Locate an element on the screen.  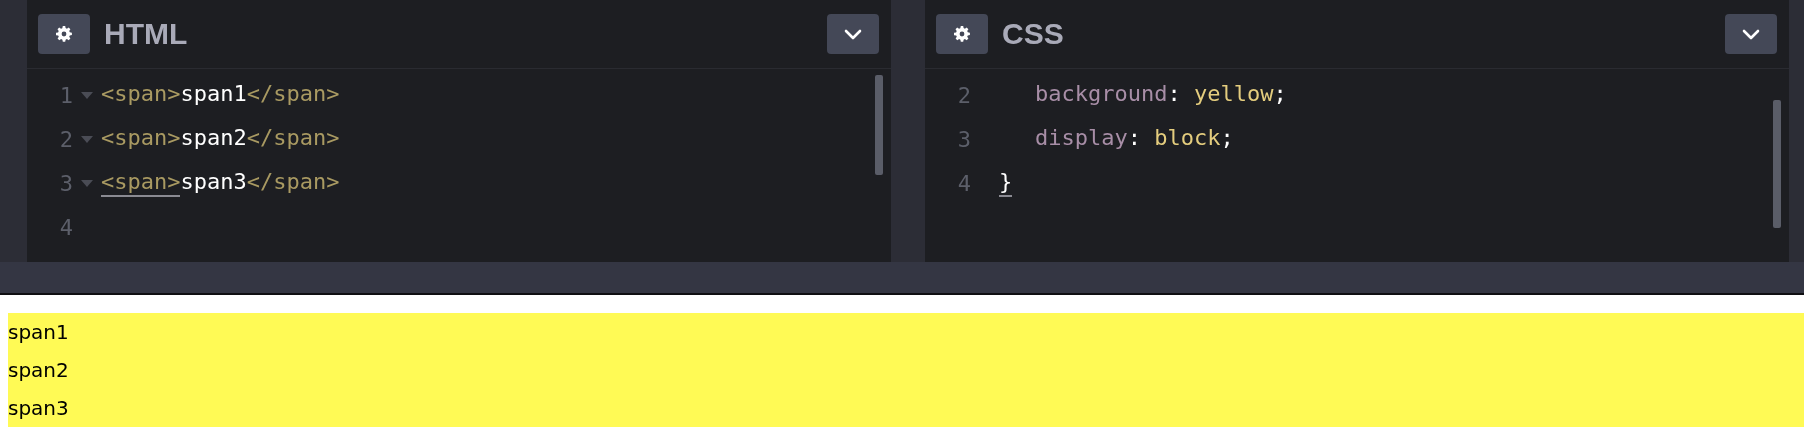
output-text: span3 is located at coordinates (39, 408).